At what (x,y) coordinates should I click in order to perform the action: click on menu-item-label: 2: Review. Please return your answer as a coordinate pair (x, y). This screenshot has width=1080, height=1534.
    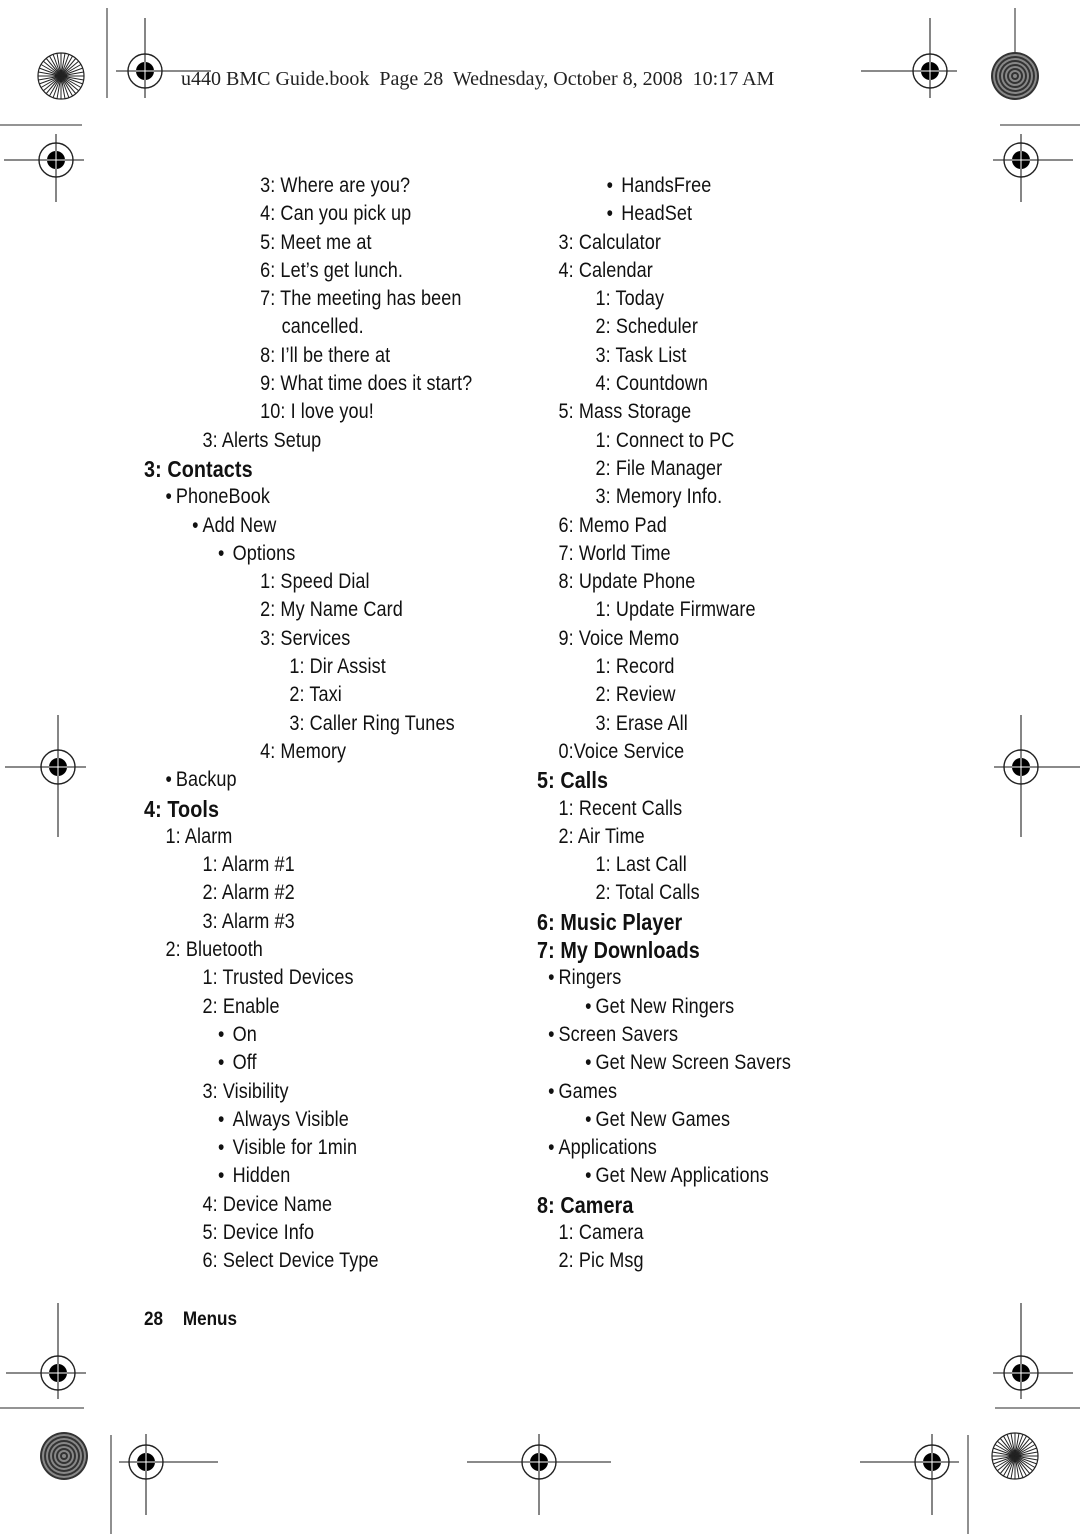
    Looking at the image, I should click on (635, 695).